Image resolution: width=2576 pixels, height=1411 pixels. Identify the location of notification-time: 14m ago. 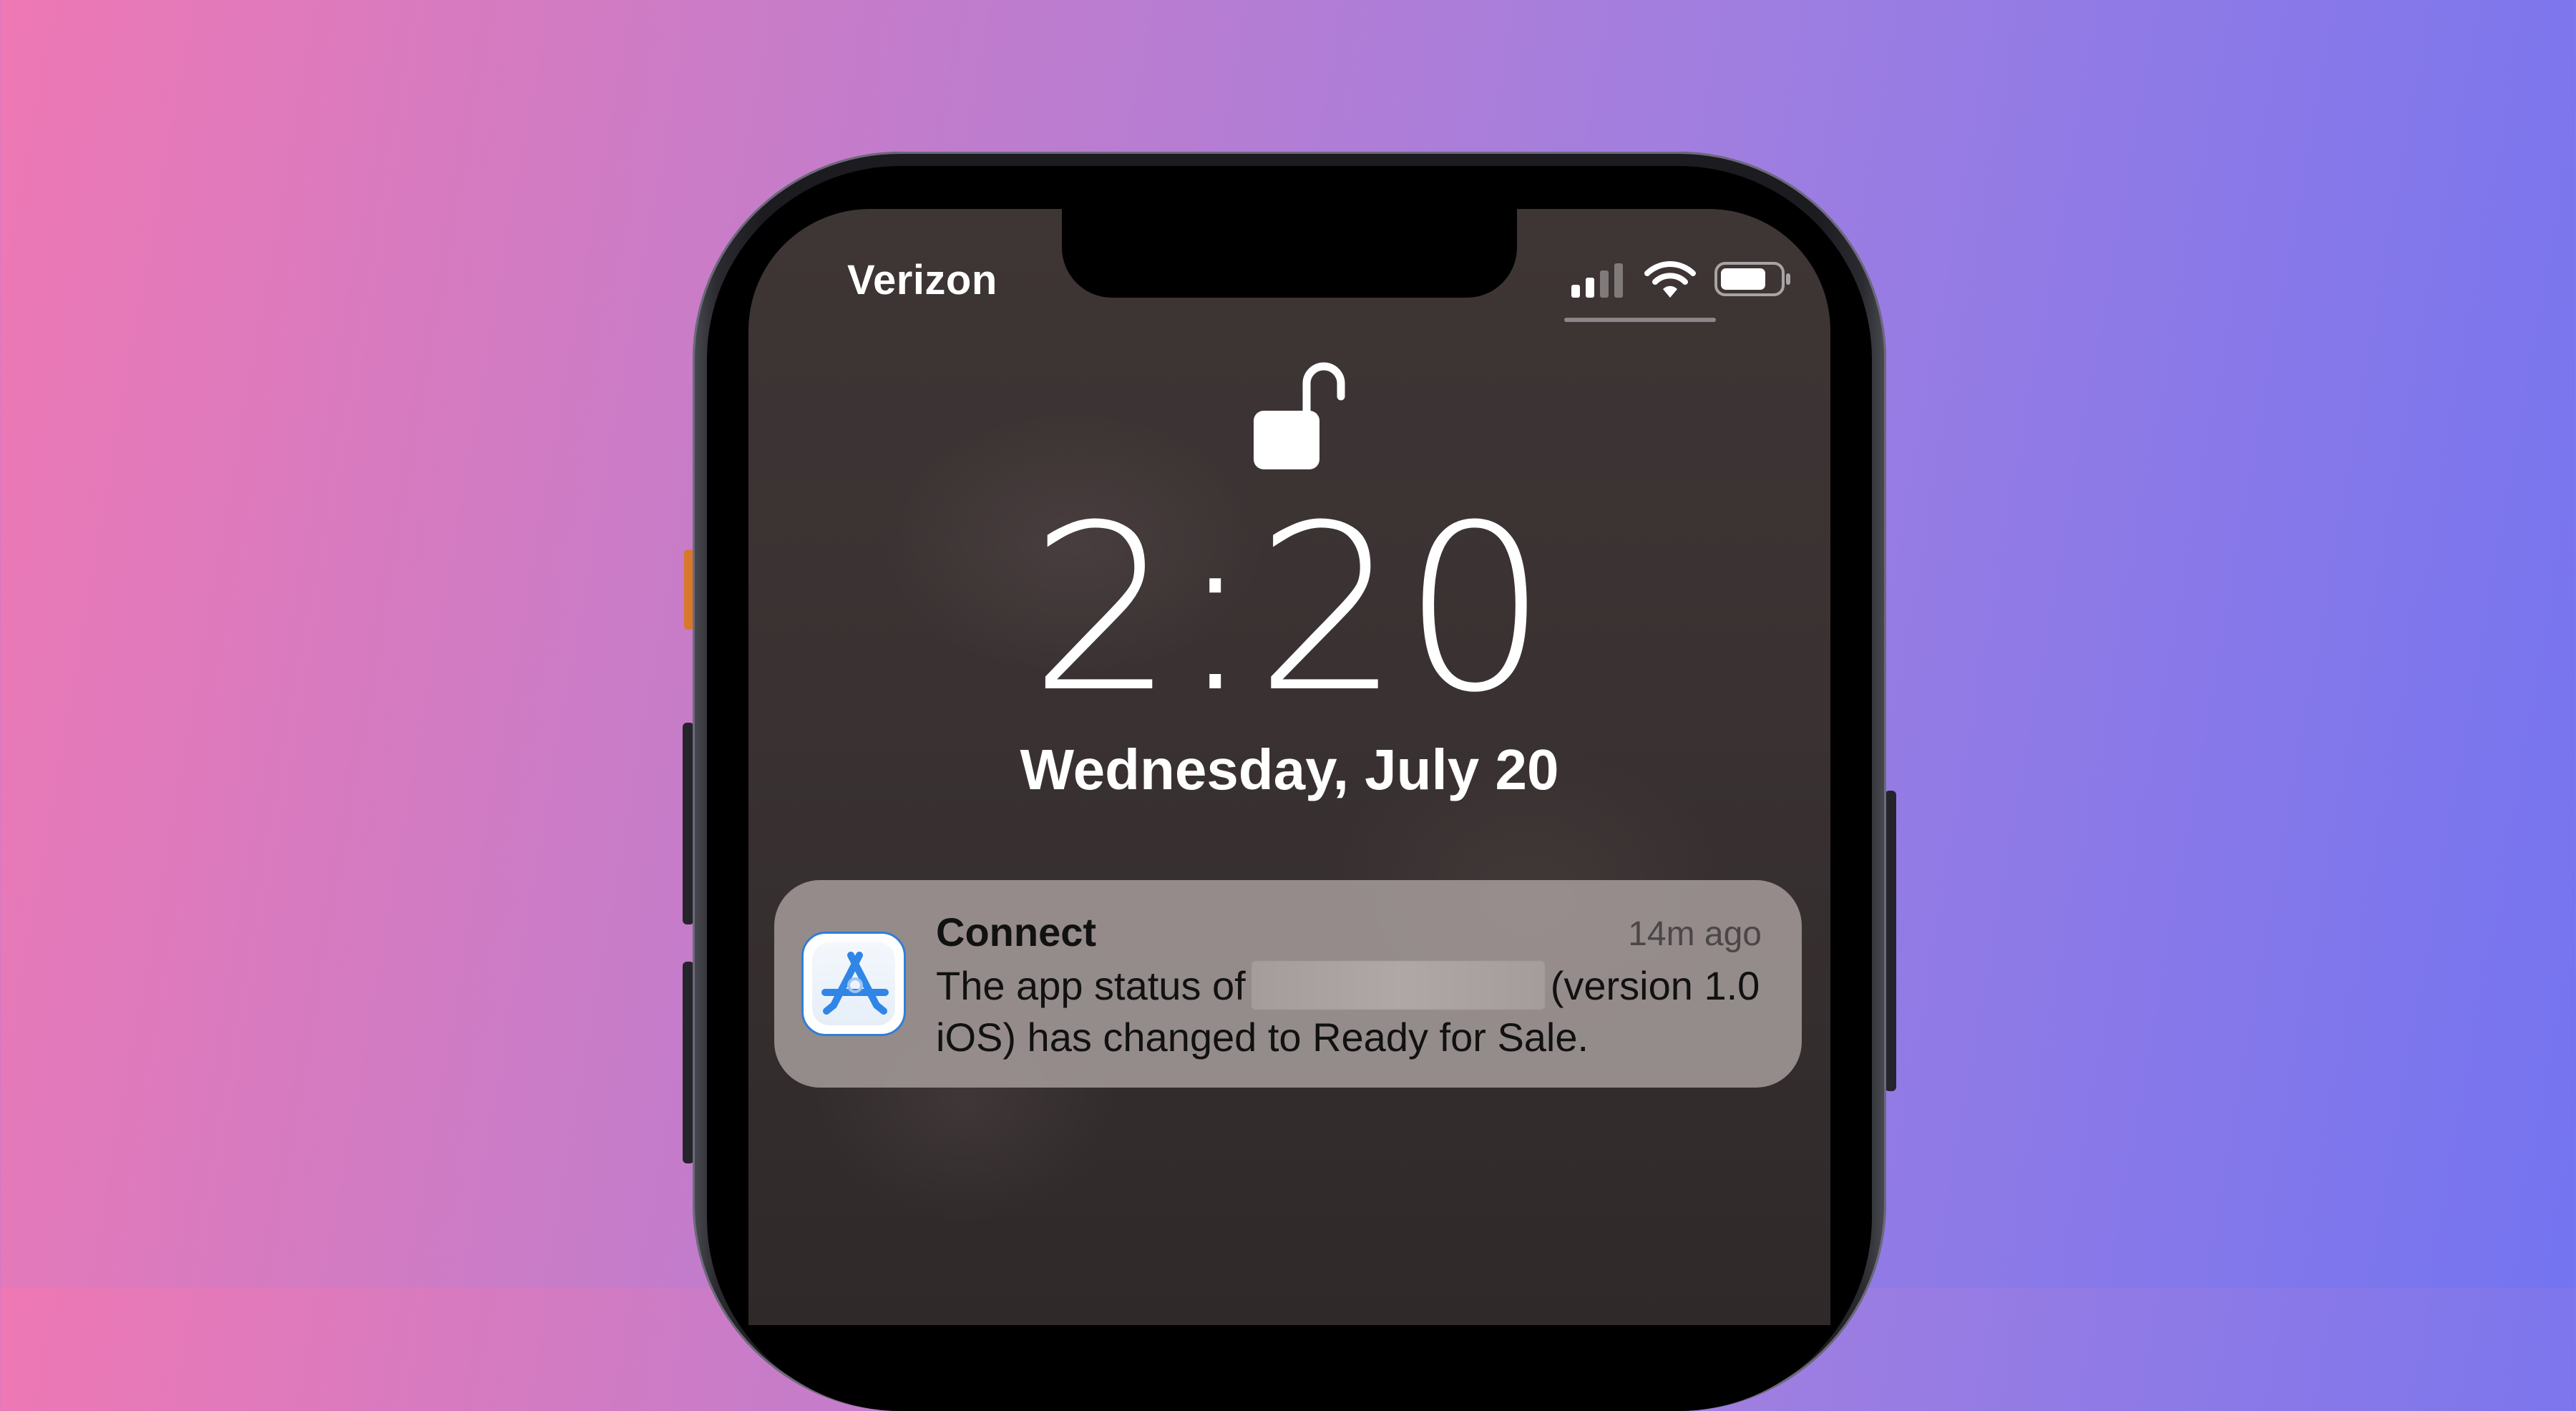
(1695, 934).